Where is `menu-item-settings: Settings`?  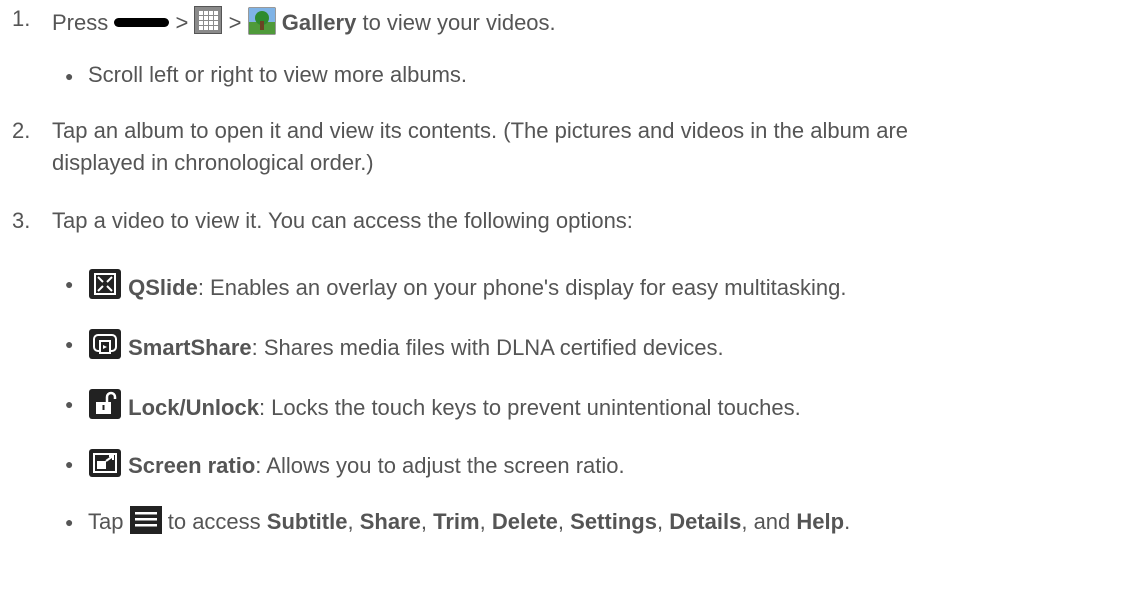 menu-item-settings: Settings is located at coordinates (613, 521).